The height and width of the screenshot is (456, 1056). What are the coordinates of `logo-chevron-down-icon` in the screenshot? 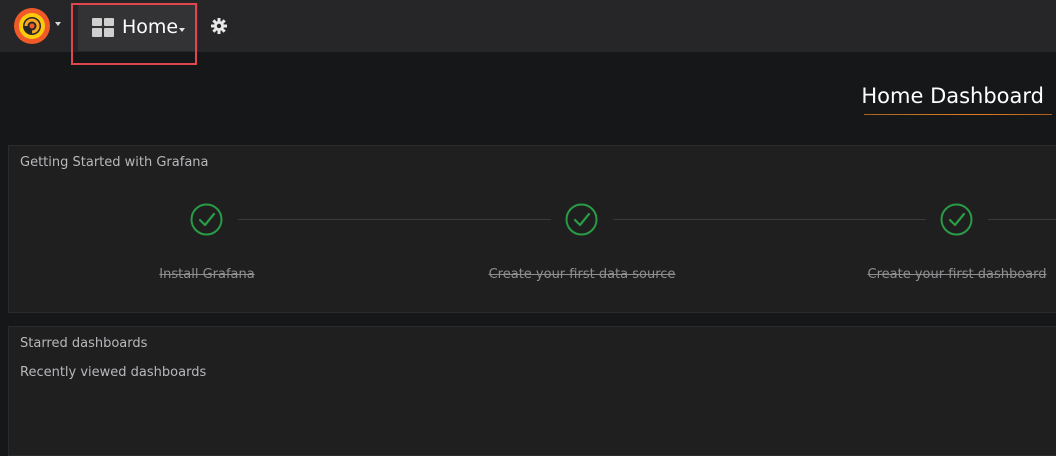 It's located at (58, 24).